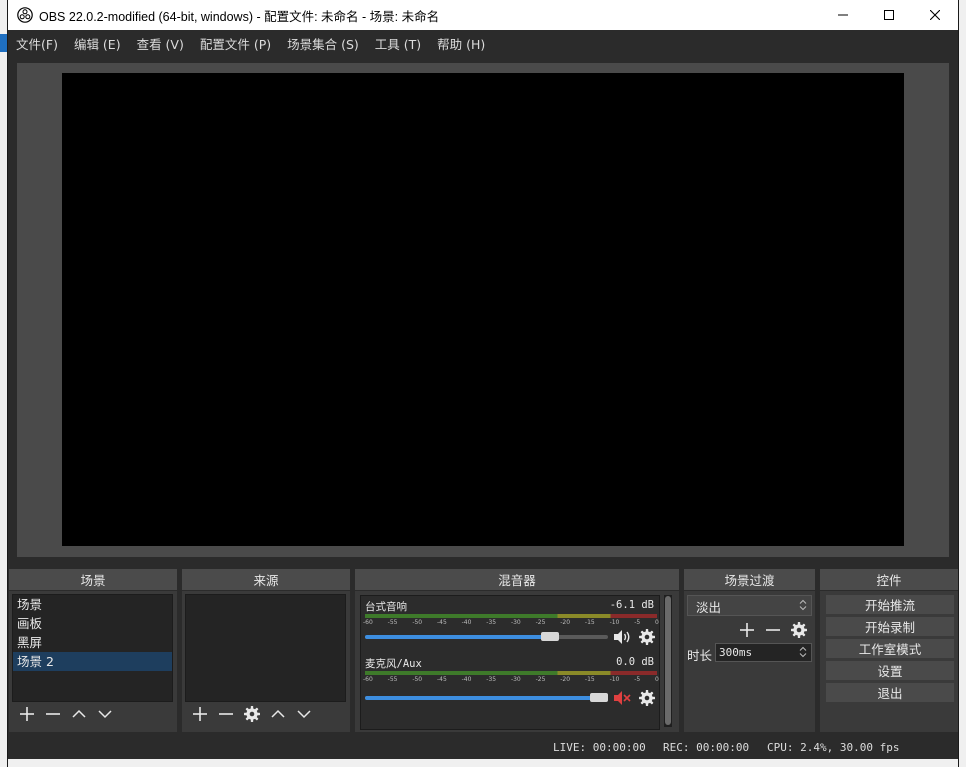  I want to click on minus-icon, so click(226, 714).